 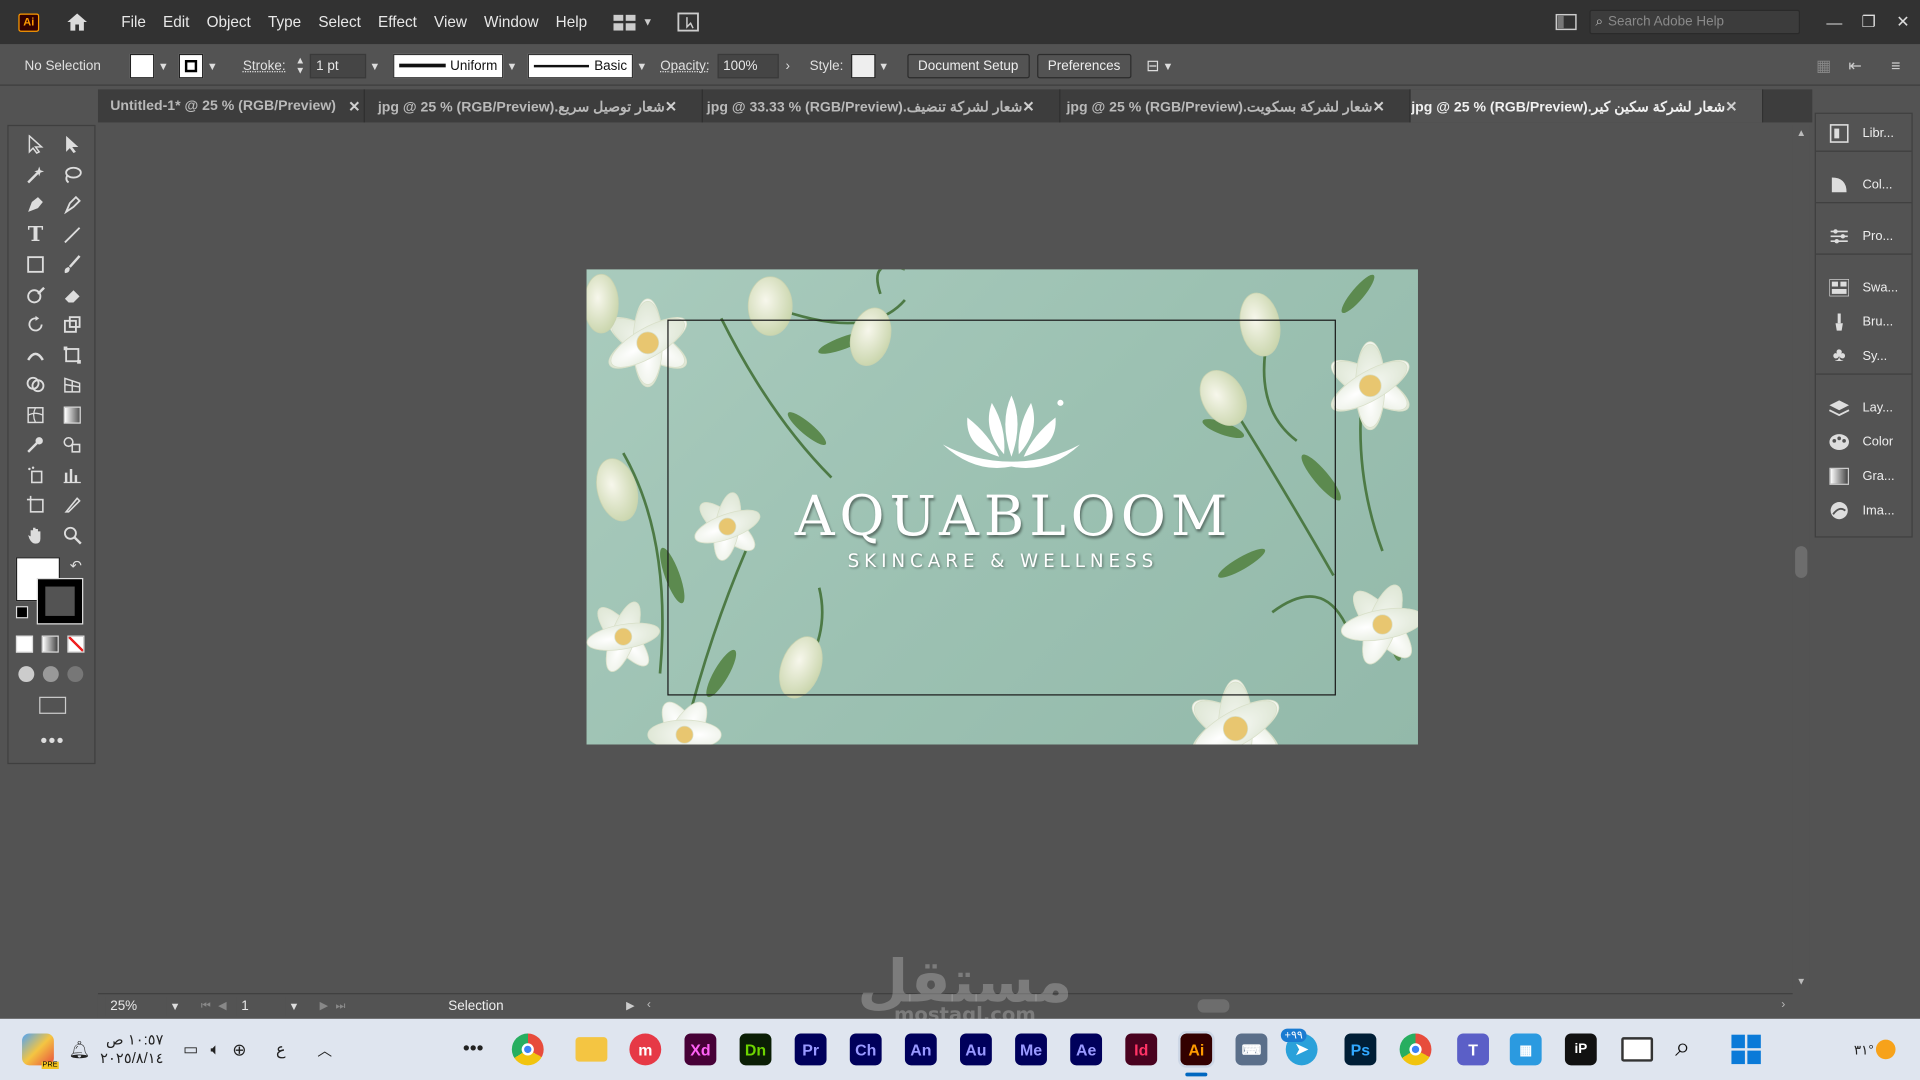 I want to click on status-menu-icon: ▶, so click(x=630, y=1005).